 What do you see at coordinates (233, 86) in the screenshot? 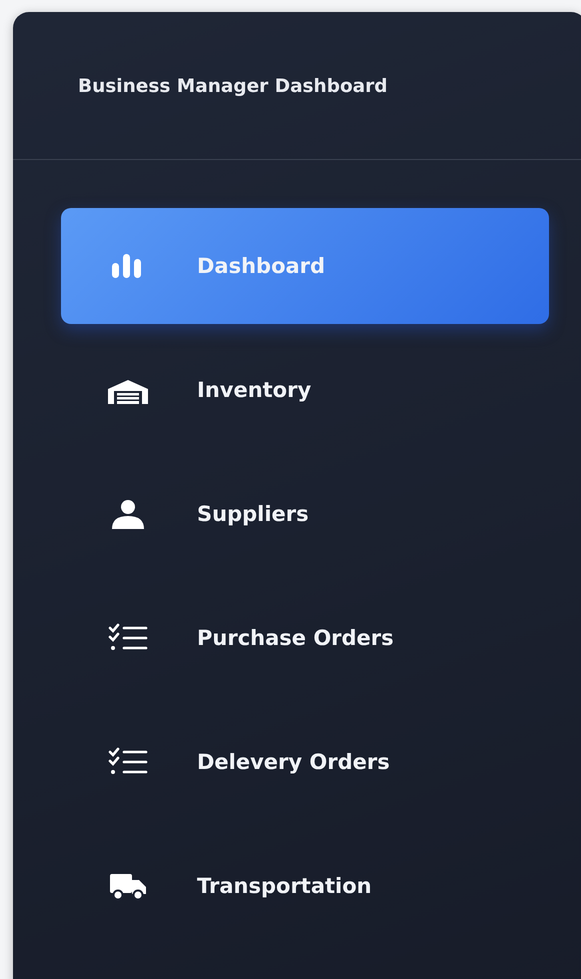
I see `sidebar-title: Business Manager Dashboard` at bounding box center [233, 86].